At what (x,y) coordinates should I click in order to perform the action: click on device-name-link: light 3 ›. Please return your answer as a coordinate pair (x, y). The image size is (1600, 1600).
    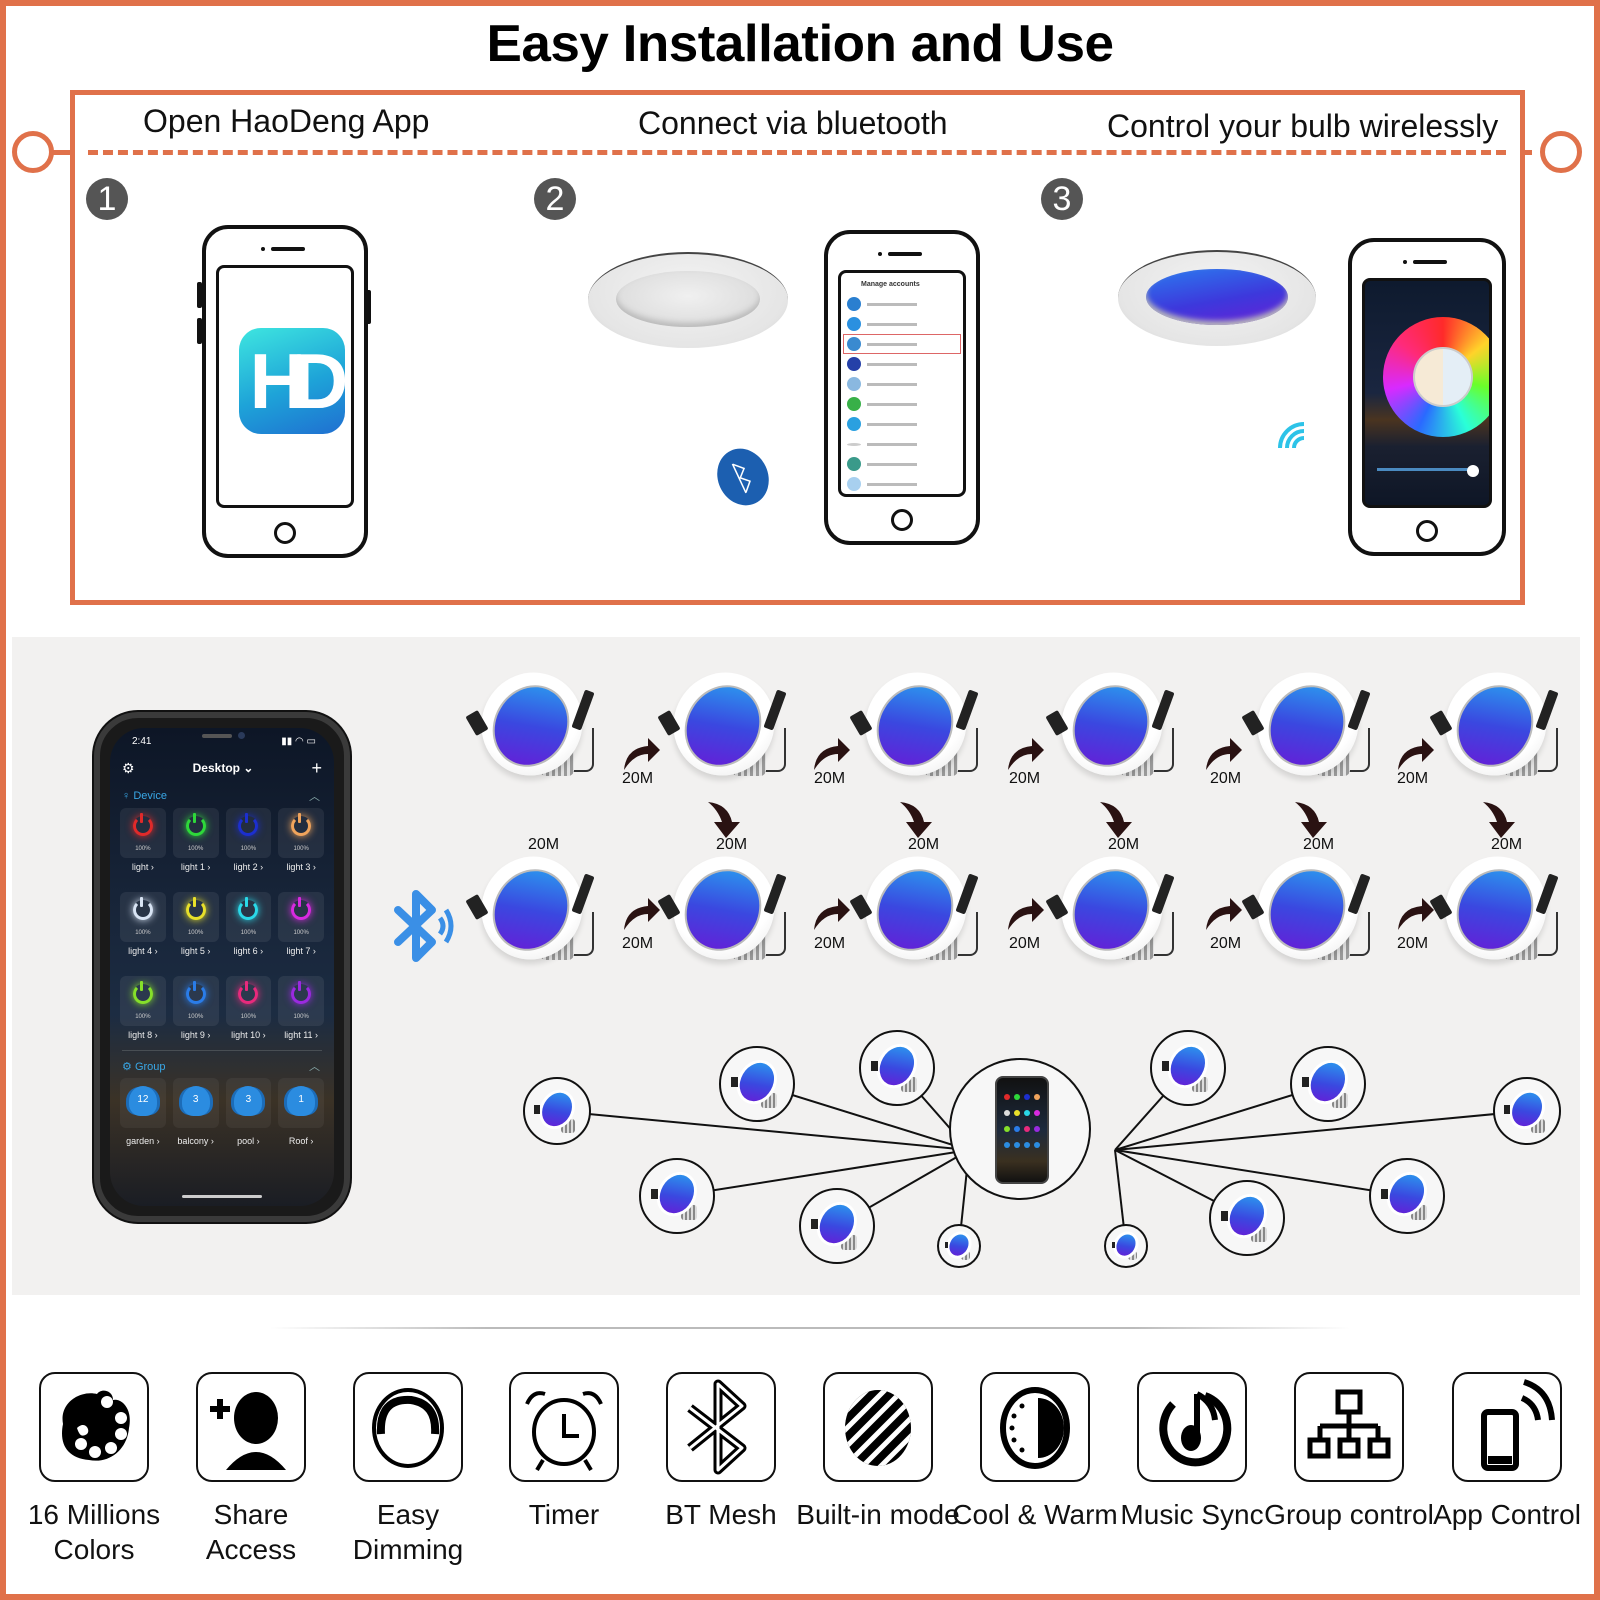
    Looking at the image, I should click on (301, 867).